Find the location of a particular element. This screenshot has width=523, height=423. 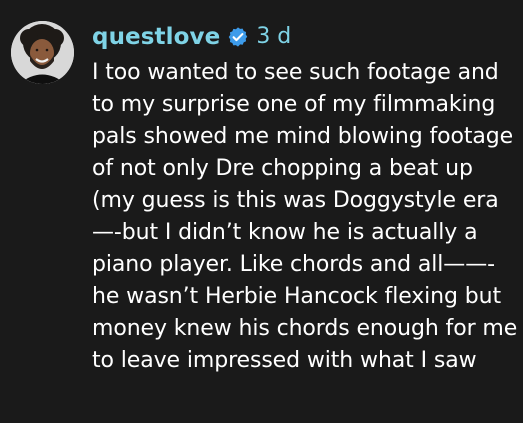

avatar is located at coordinates (42, 52).